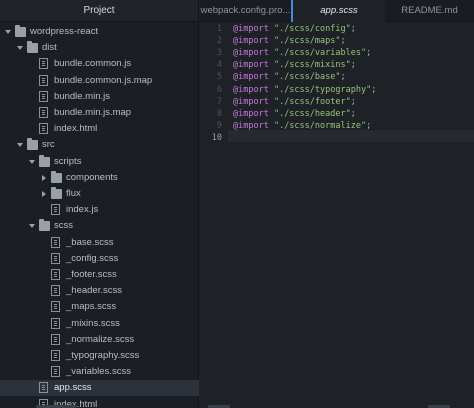 The image size is (474, 408). What do you see at coordinates (429, 11) in the screenshot?
I see `tab-readme: README.md` at bounding box center [429, 11].